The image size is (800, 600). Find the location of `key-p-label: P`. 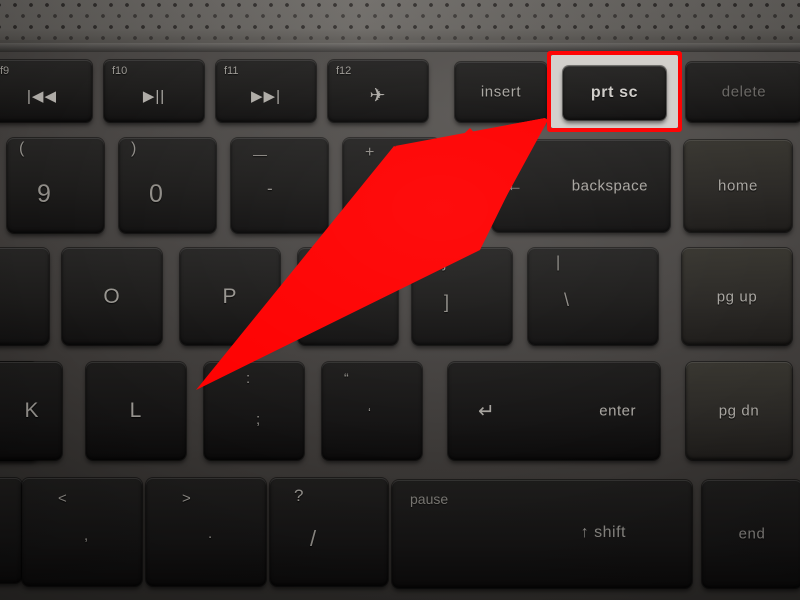

key-p-label: P is located at coordinates (230, 296).